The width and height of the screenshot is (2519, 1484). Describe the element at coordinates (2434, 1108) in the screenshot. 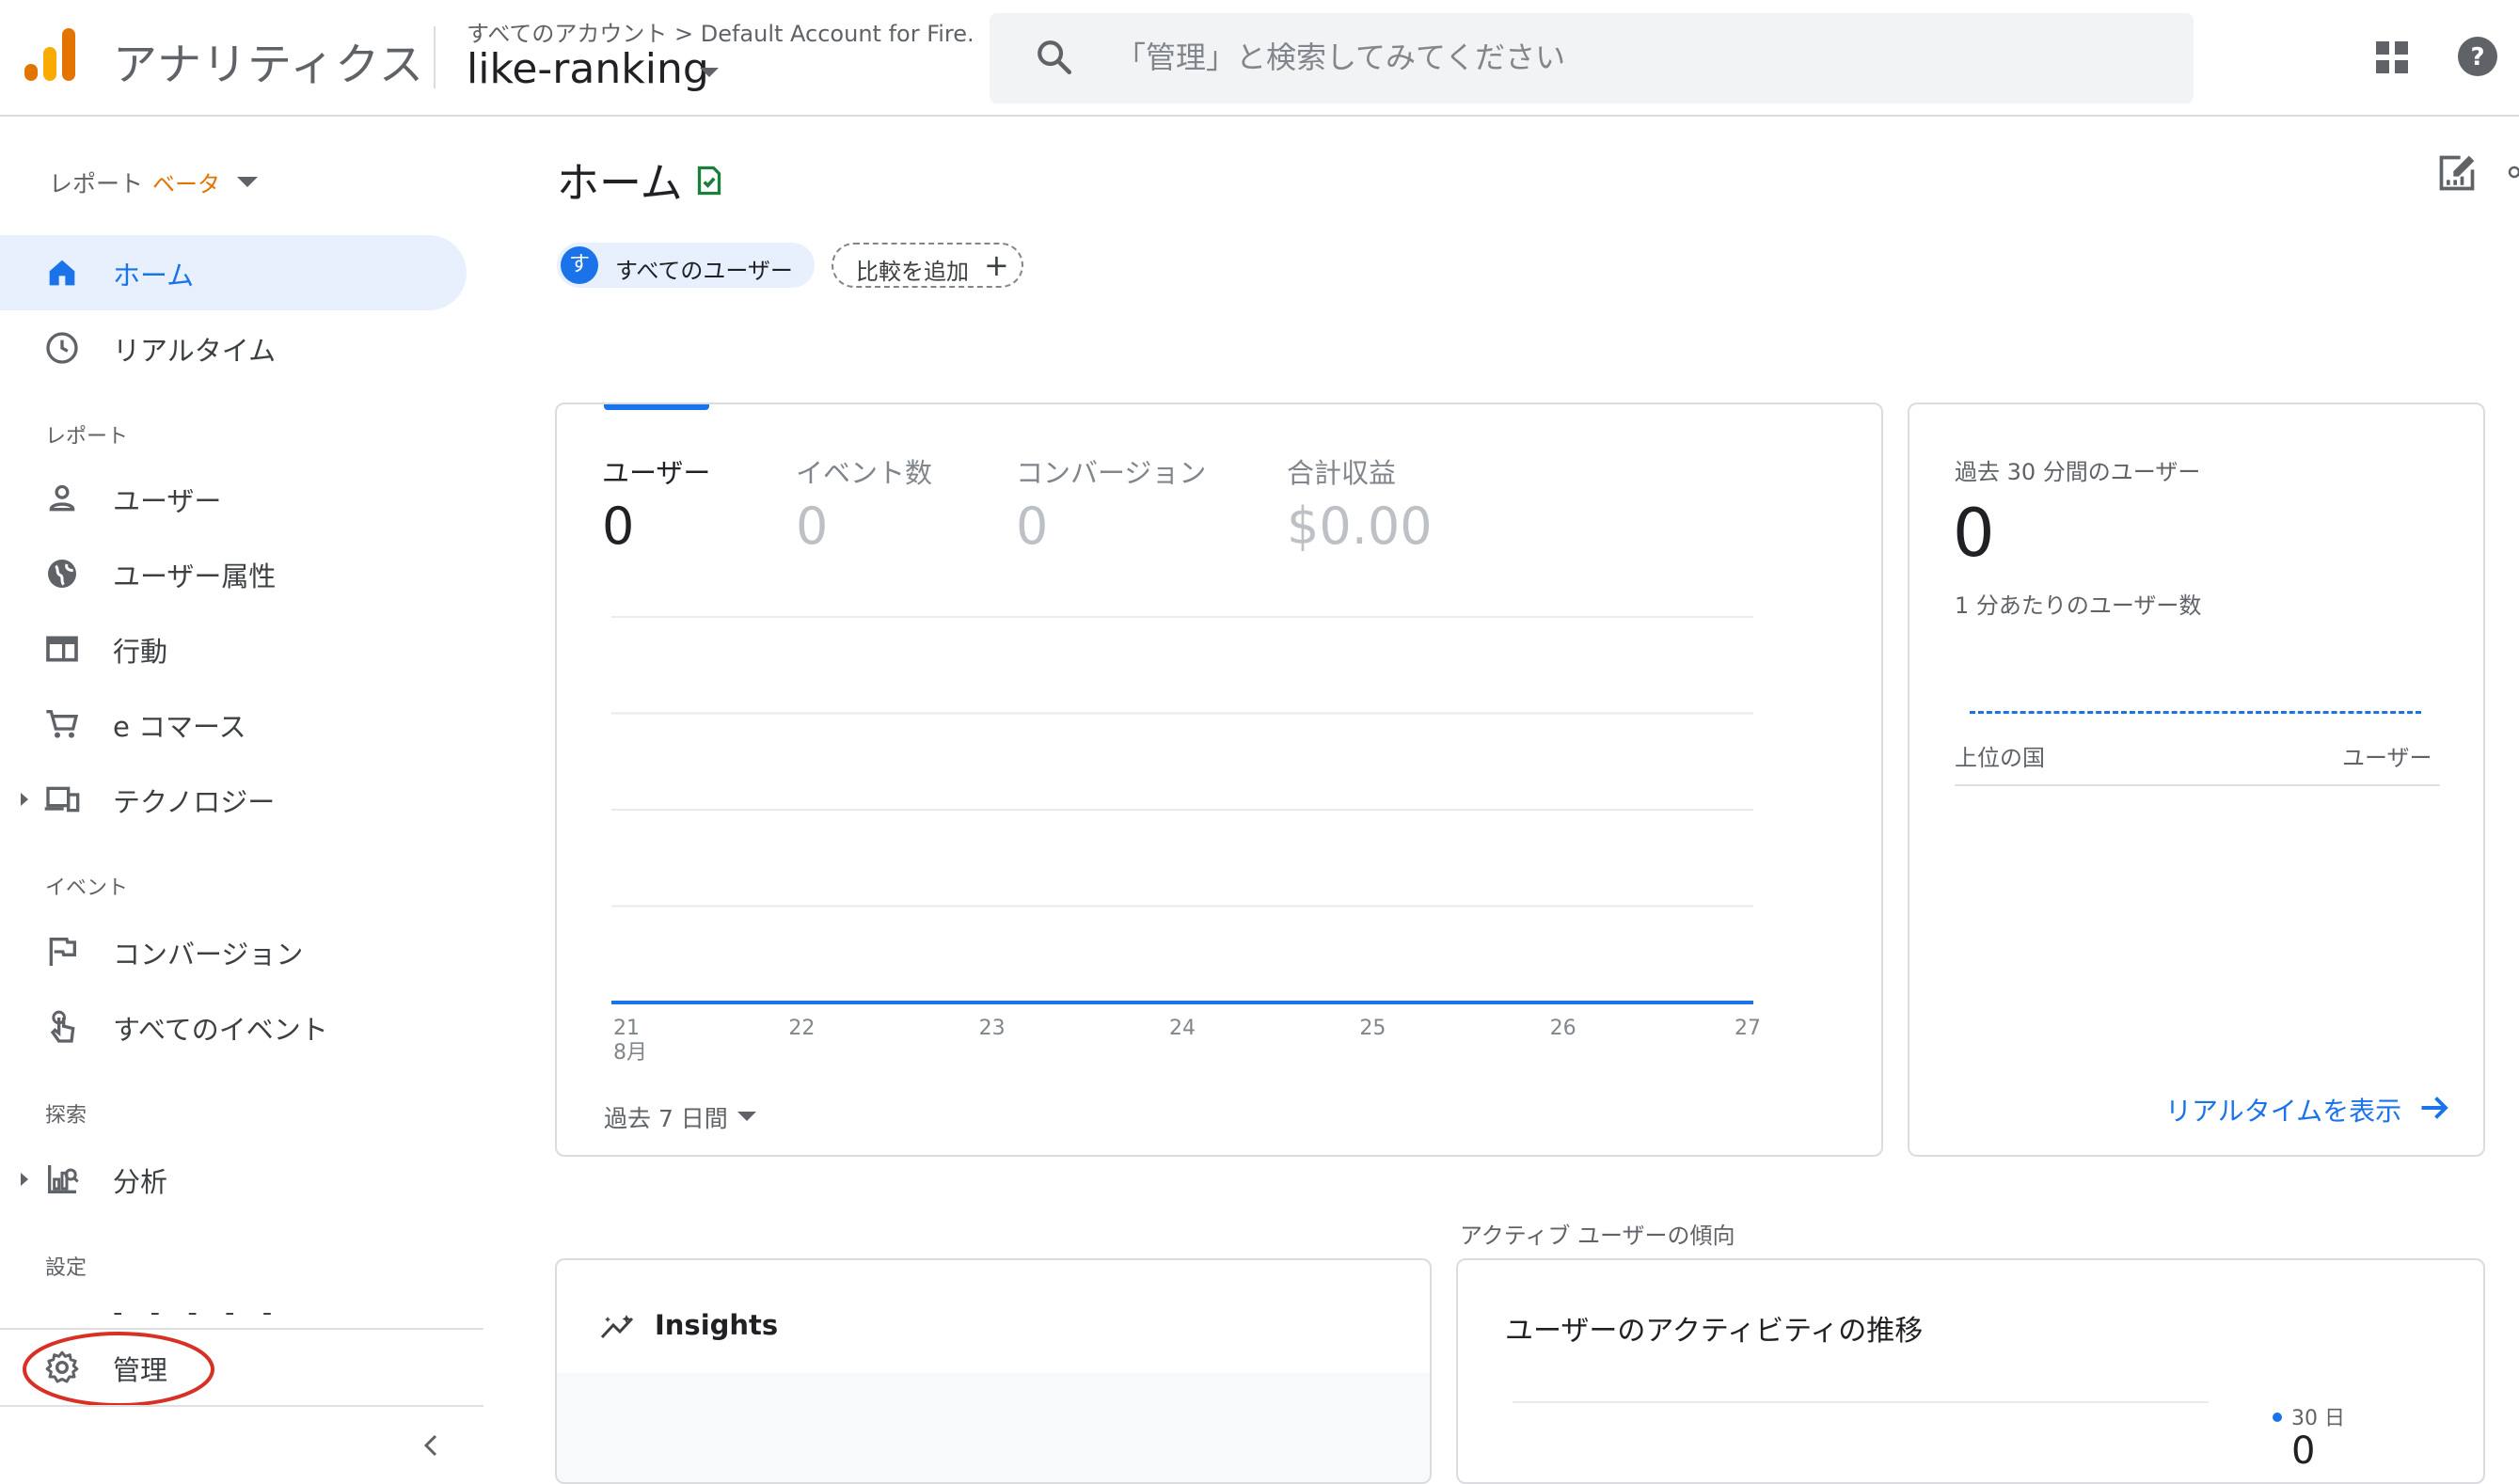

I see `arrow-right-icon` at that location.